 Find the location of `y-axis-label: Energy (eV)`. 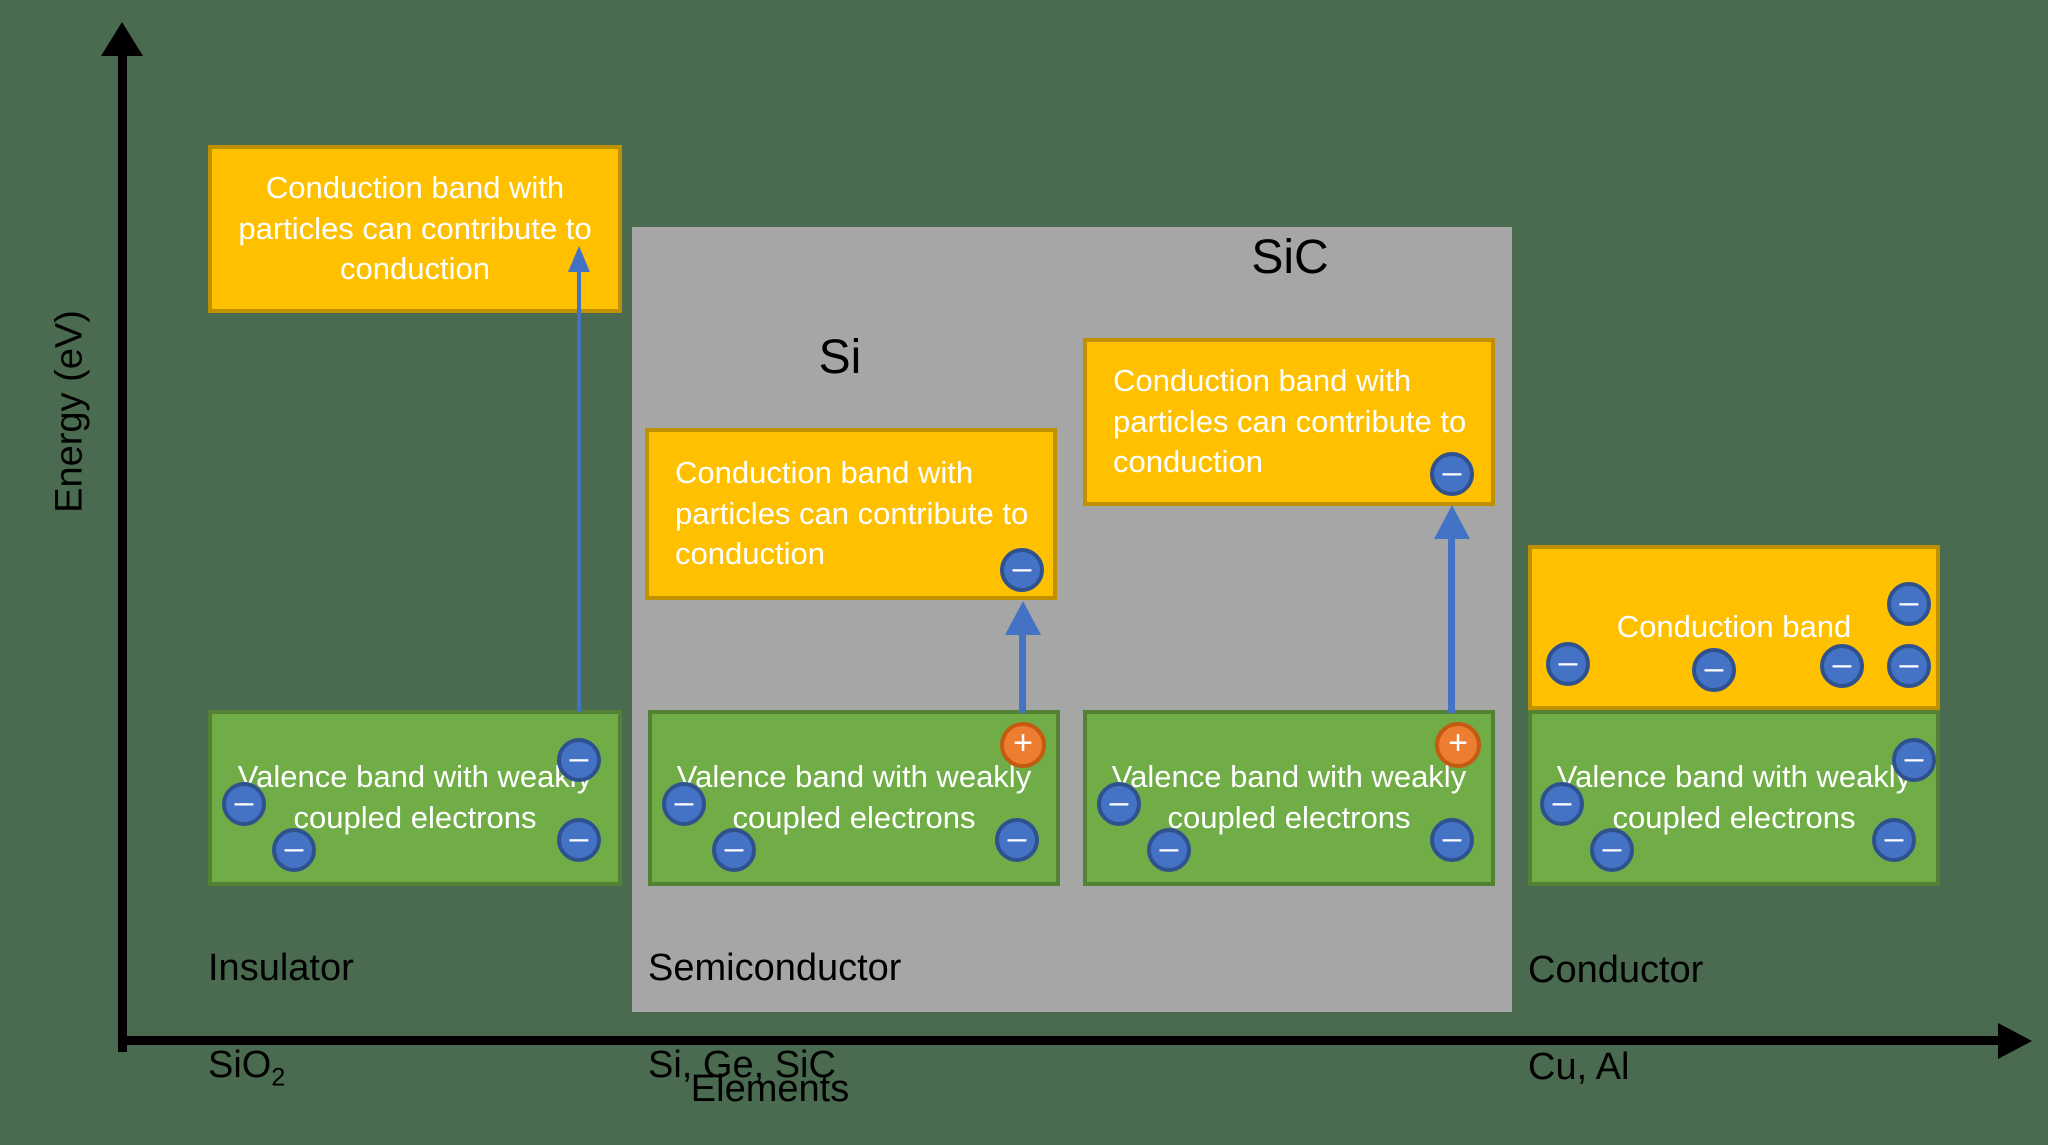

y-axis-label: Energy (eV) is located at coordinates (69, 411).